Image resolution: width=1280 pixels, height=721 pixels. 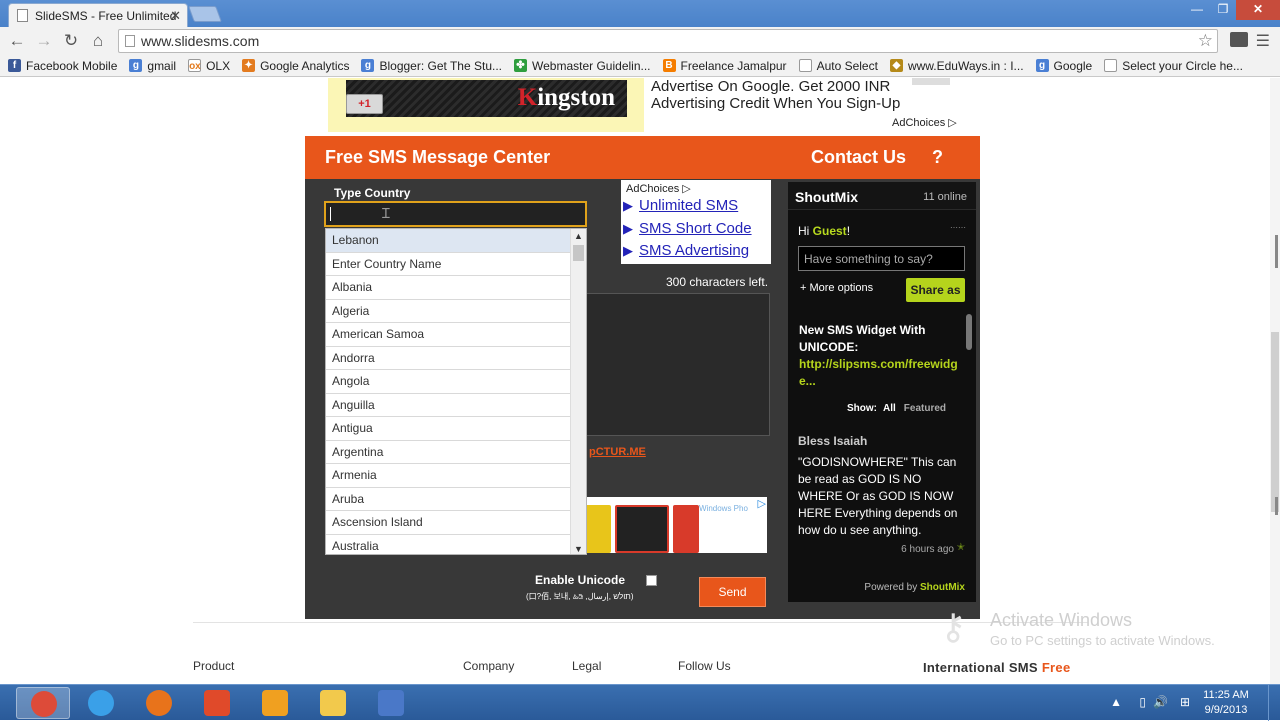 What do you see at coordinates (578, 549) in the screenshot?
I see `scroll-down-icon: ▼` at bounding box center [578, 549].